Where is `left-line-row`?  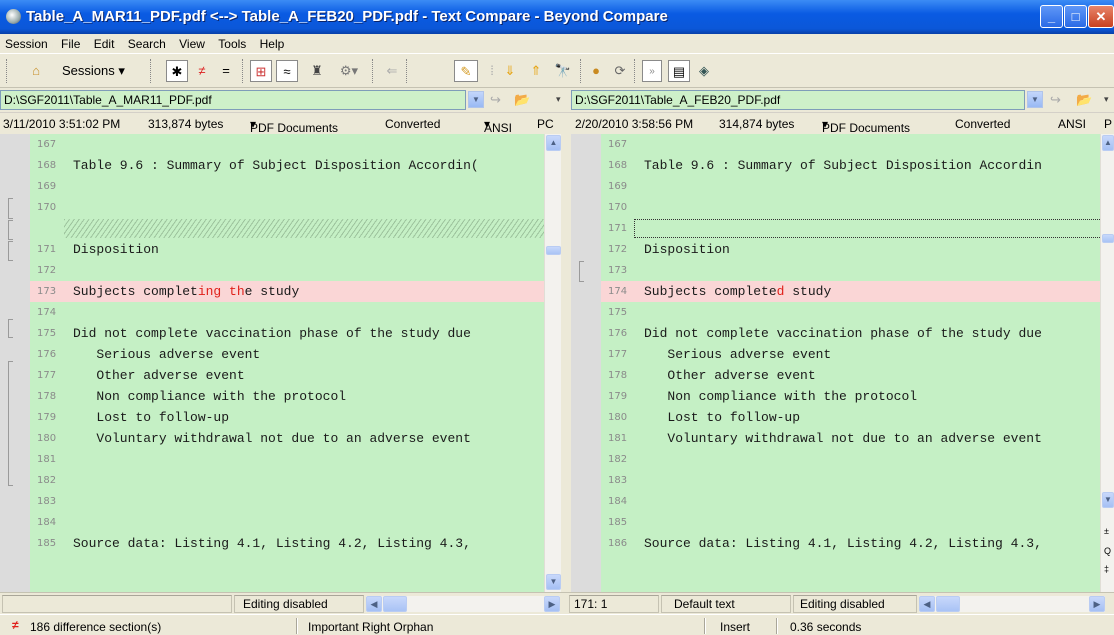 left-line-row is located at coordinates (272, 228).